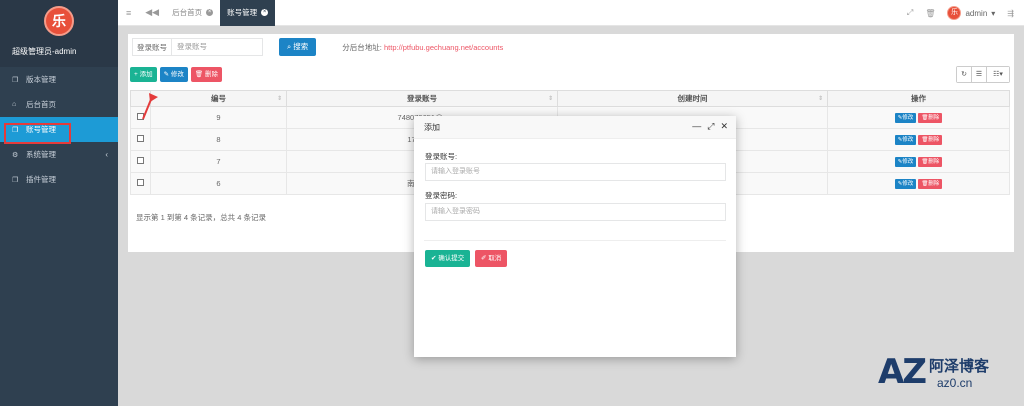  I want to click on modal-controls: — ⤢ ✕, so click(710, 126).